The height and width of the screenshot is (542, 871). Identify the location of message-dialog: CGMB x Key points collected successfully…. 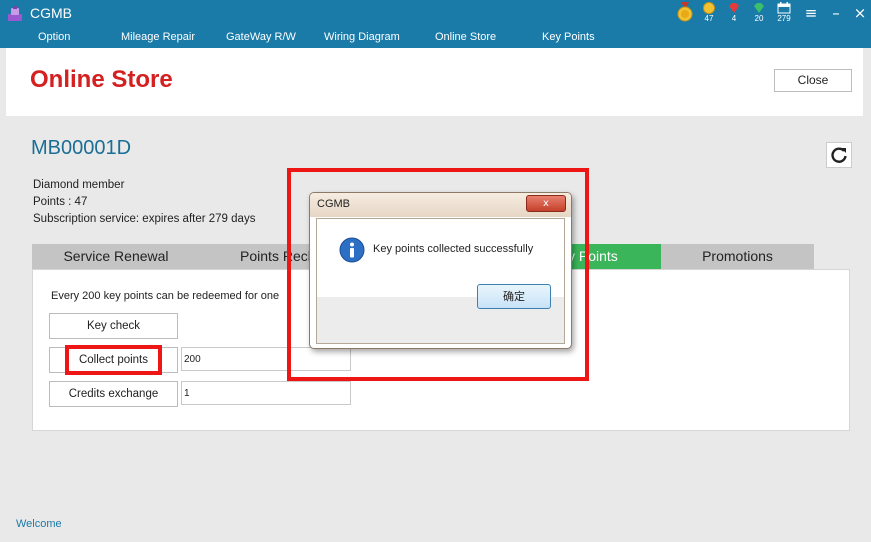
(440, 270).